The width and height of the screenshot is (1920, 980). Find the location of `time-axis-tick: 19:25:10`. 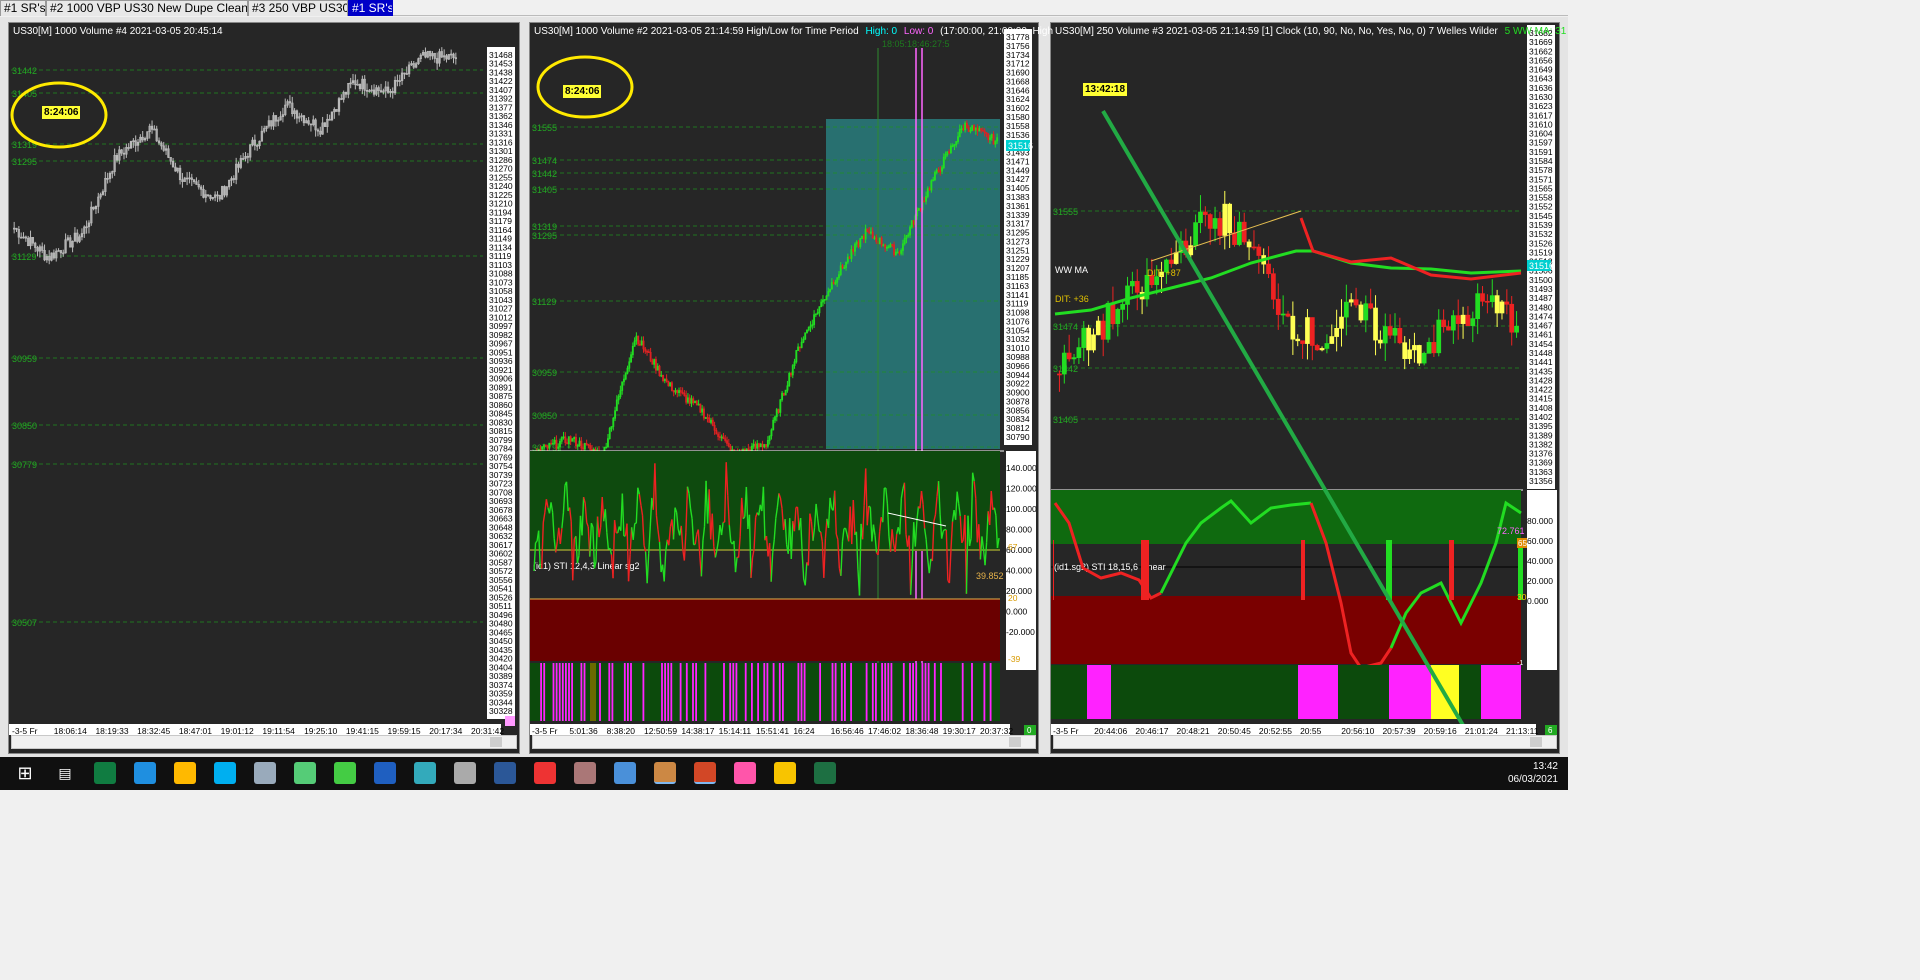

time-axis-tick: 19:25:10 is located at coordinates (320, 730).